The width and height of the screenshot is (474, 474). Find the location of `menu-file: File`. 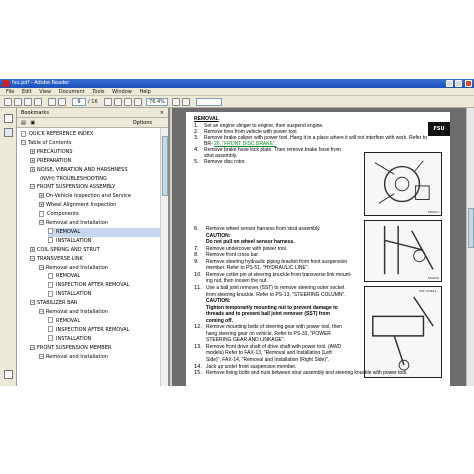

menu-file: File is located at coordinates (10, 92).